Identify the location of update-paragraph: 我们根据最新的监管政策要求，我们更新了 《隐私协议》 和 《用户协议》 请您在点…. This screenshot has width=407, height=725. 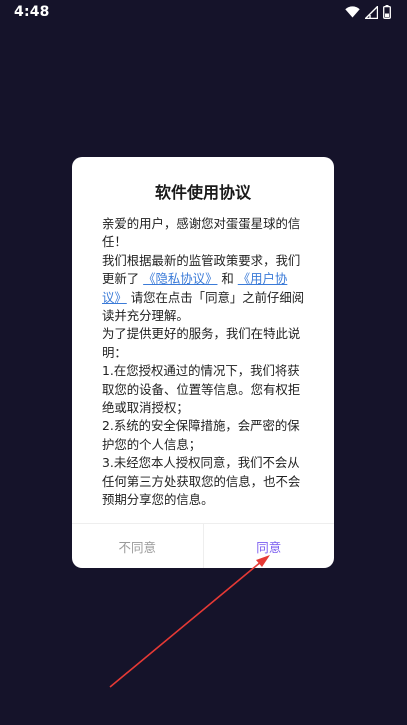
(205, 289).